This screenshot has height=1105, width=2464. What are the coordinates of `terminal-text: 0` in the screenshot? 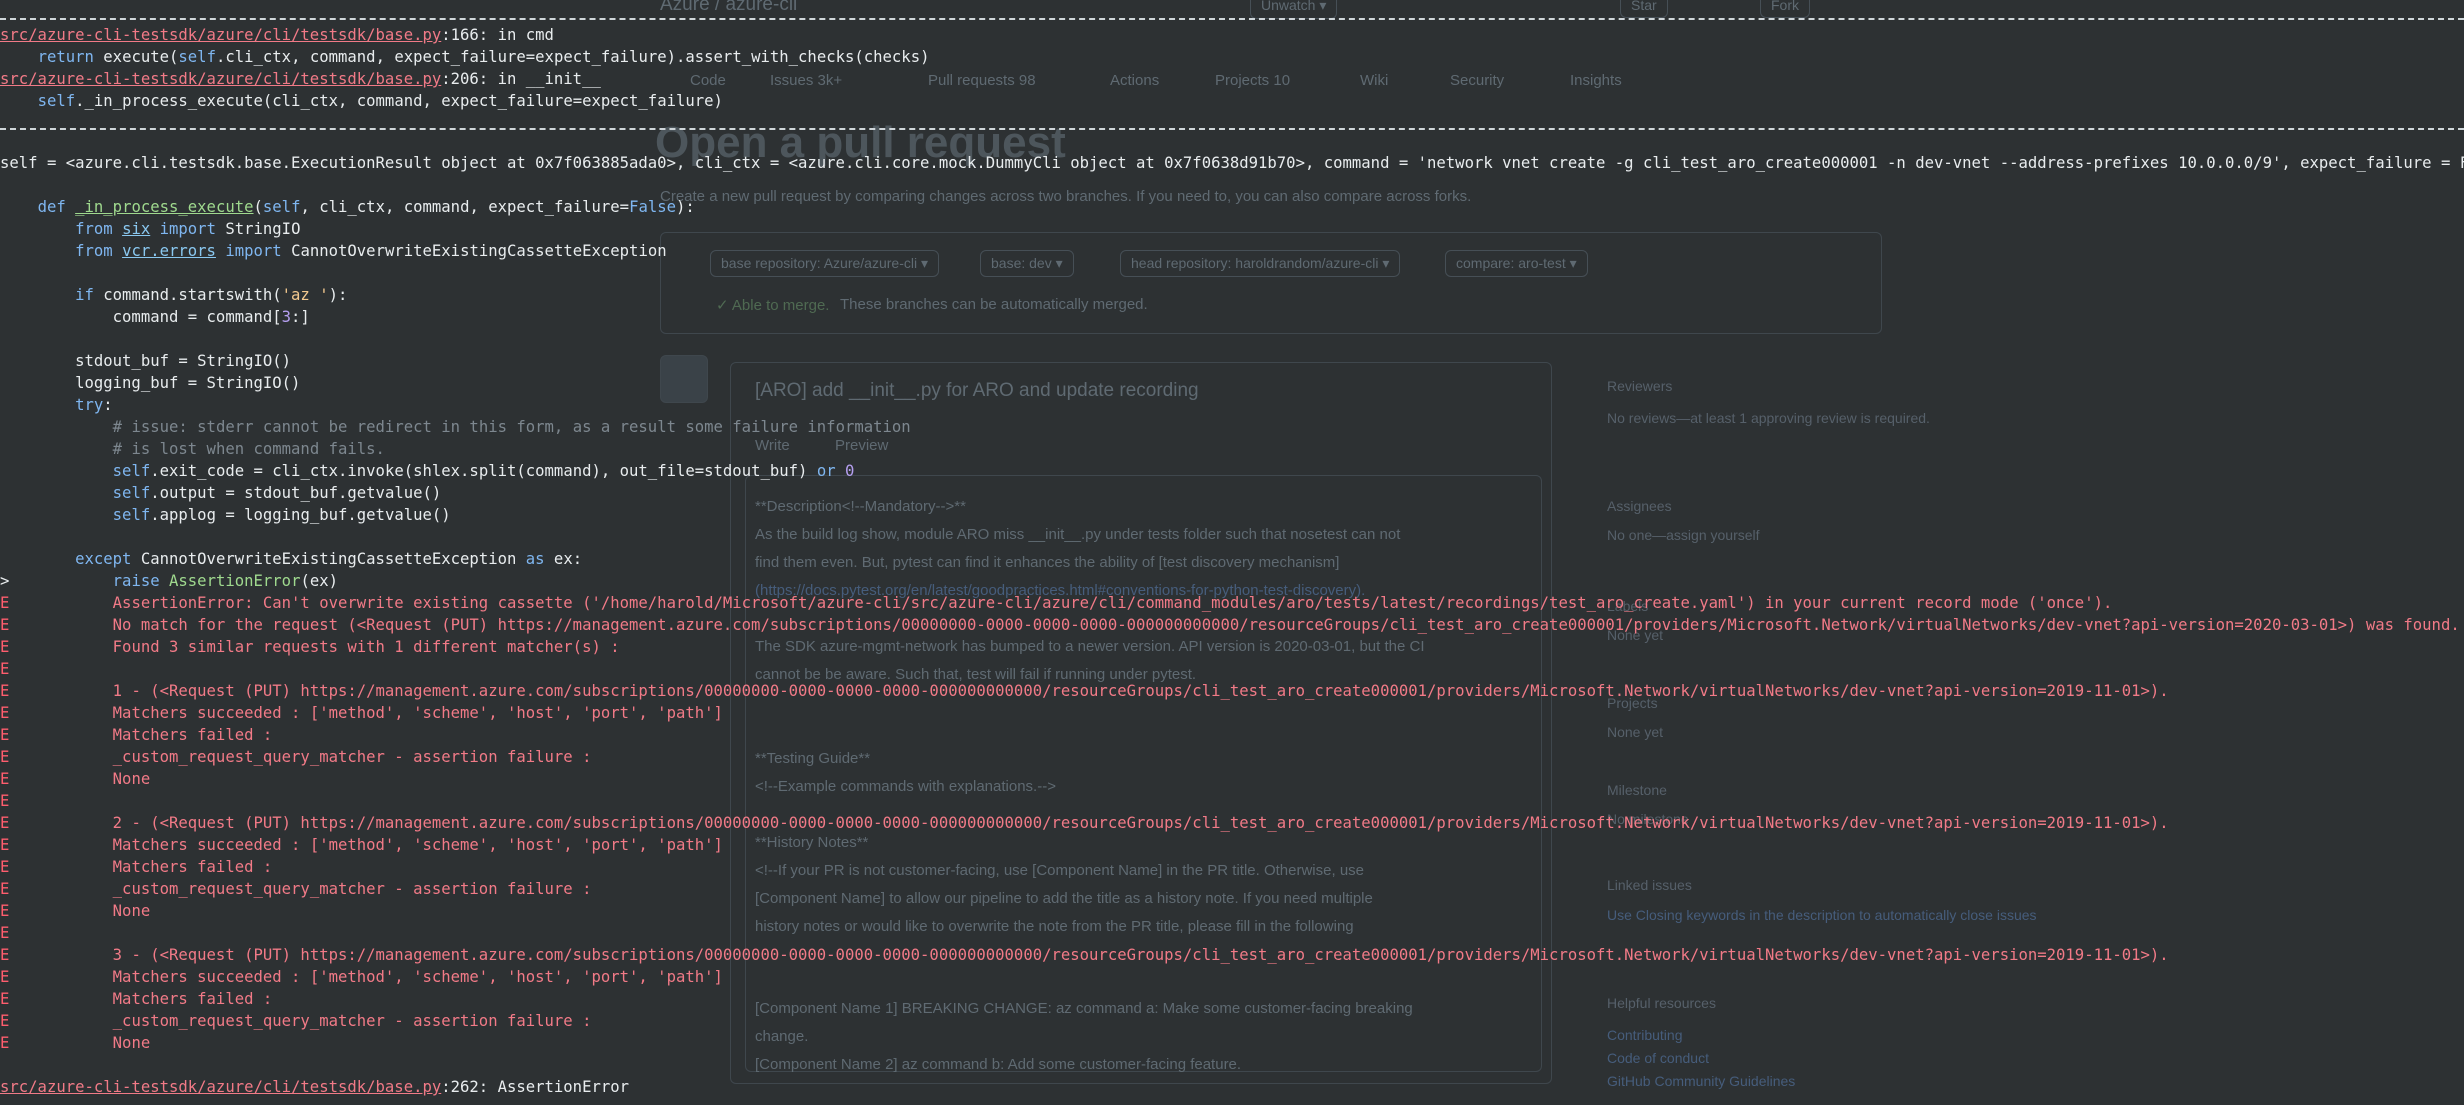 It's located at (849, 471).